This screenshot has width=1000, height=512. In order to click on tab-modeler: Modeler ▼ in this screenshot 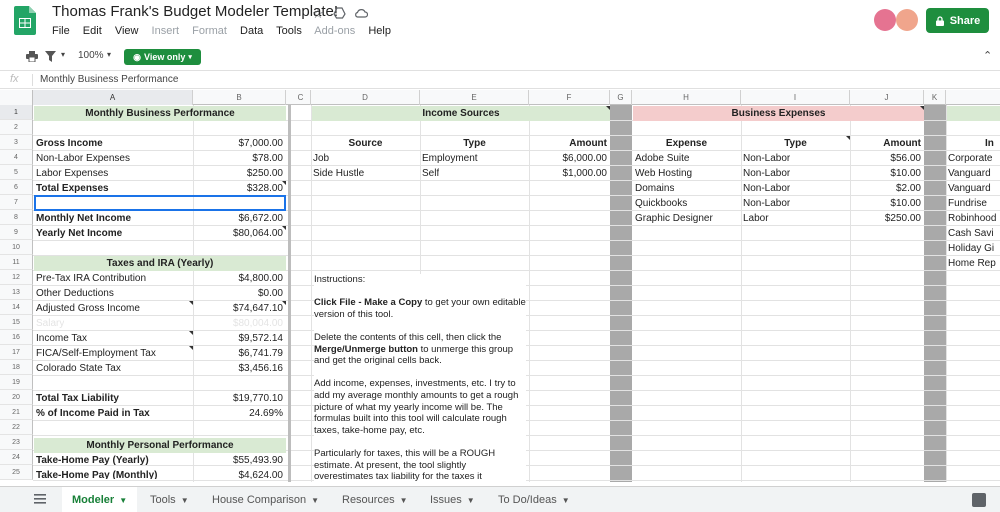, I will do `click(100, 499)`.